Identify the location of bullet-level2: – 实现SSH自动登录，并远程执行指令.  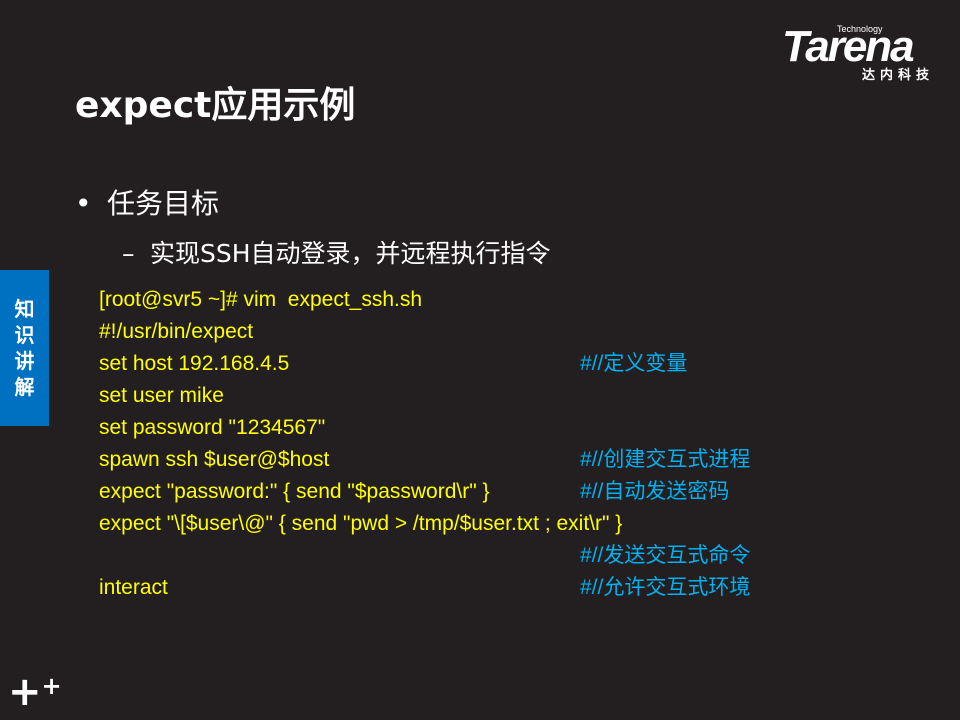
(336, 252).